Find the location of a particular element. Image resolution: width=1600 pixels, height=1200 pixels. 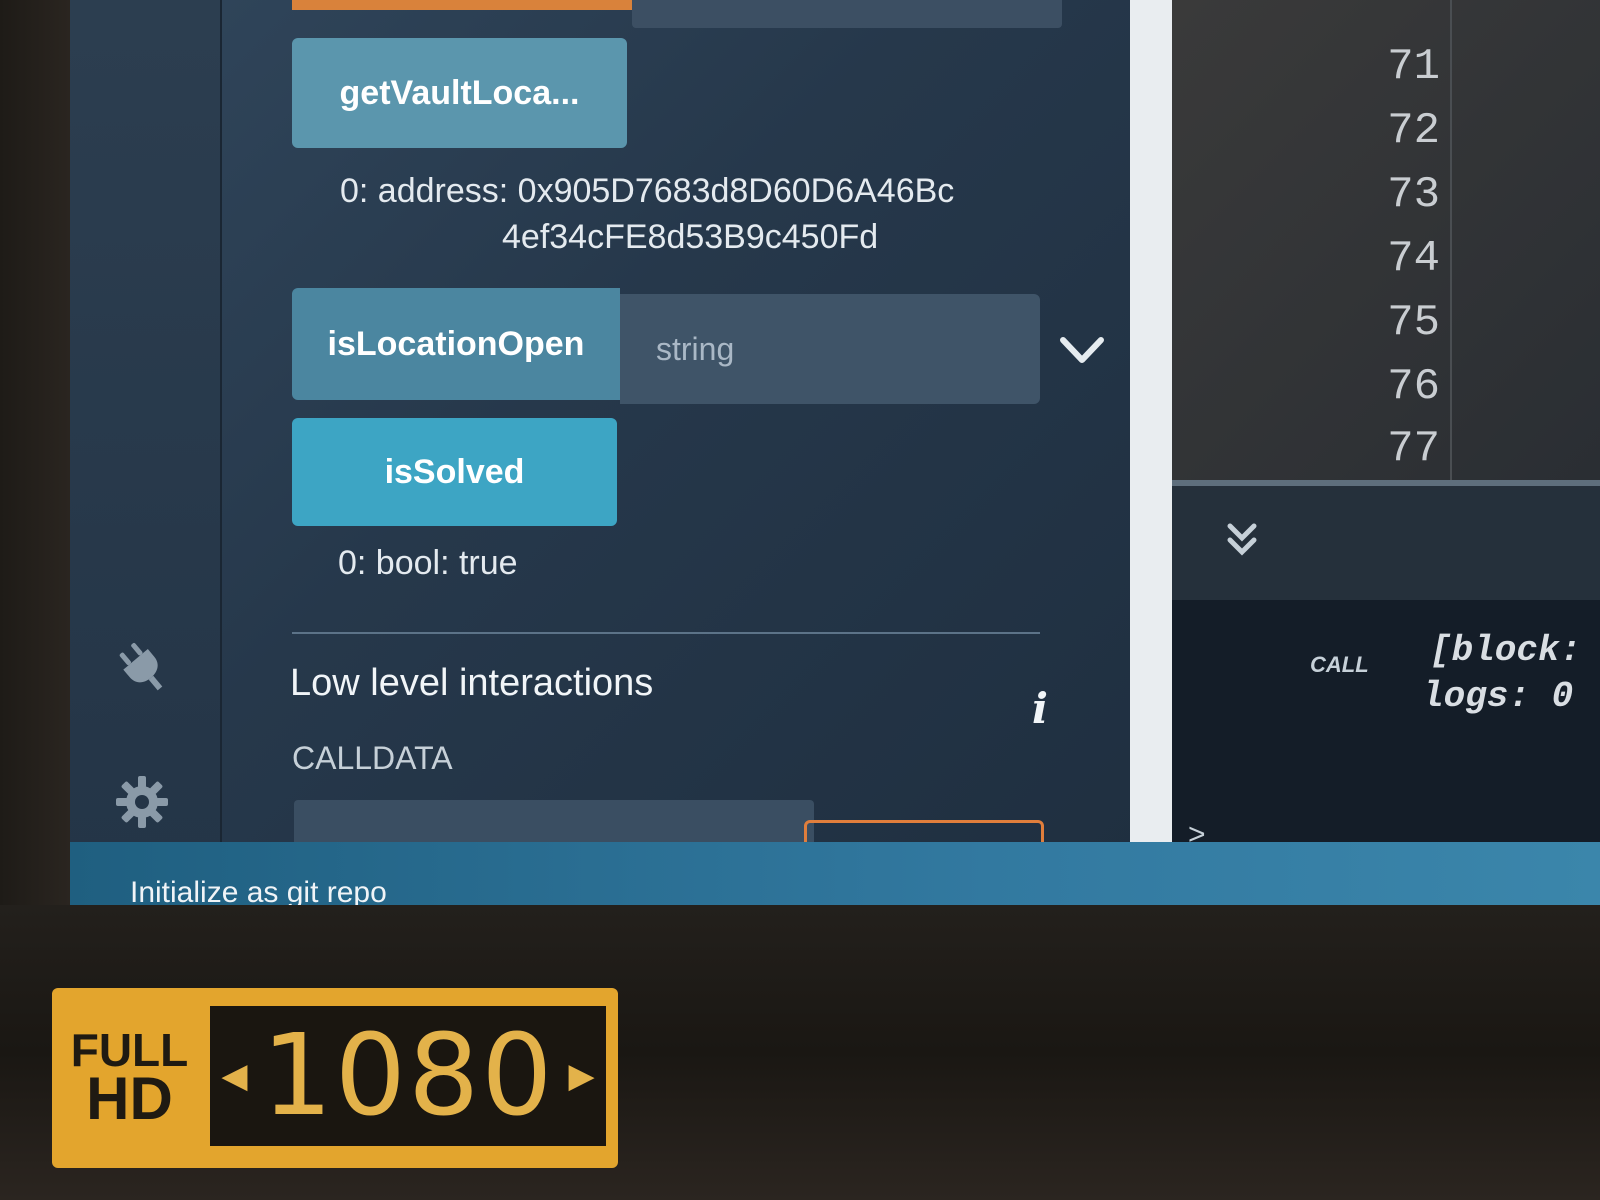

line-number: 73 is located at coordinates (1413, 195).